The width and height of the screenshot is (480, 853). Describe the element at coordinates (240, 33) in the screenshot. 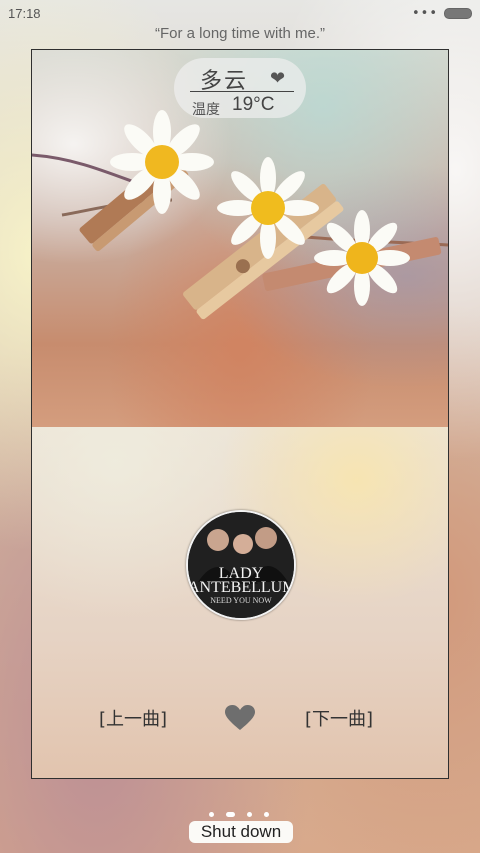

I see `quote-text: “For a long time with me.”` at that location.